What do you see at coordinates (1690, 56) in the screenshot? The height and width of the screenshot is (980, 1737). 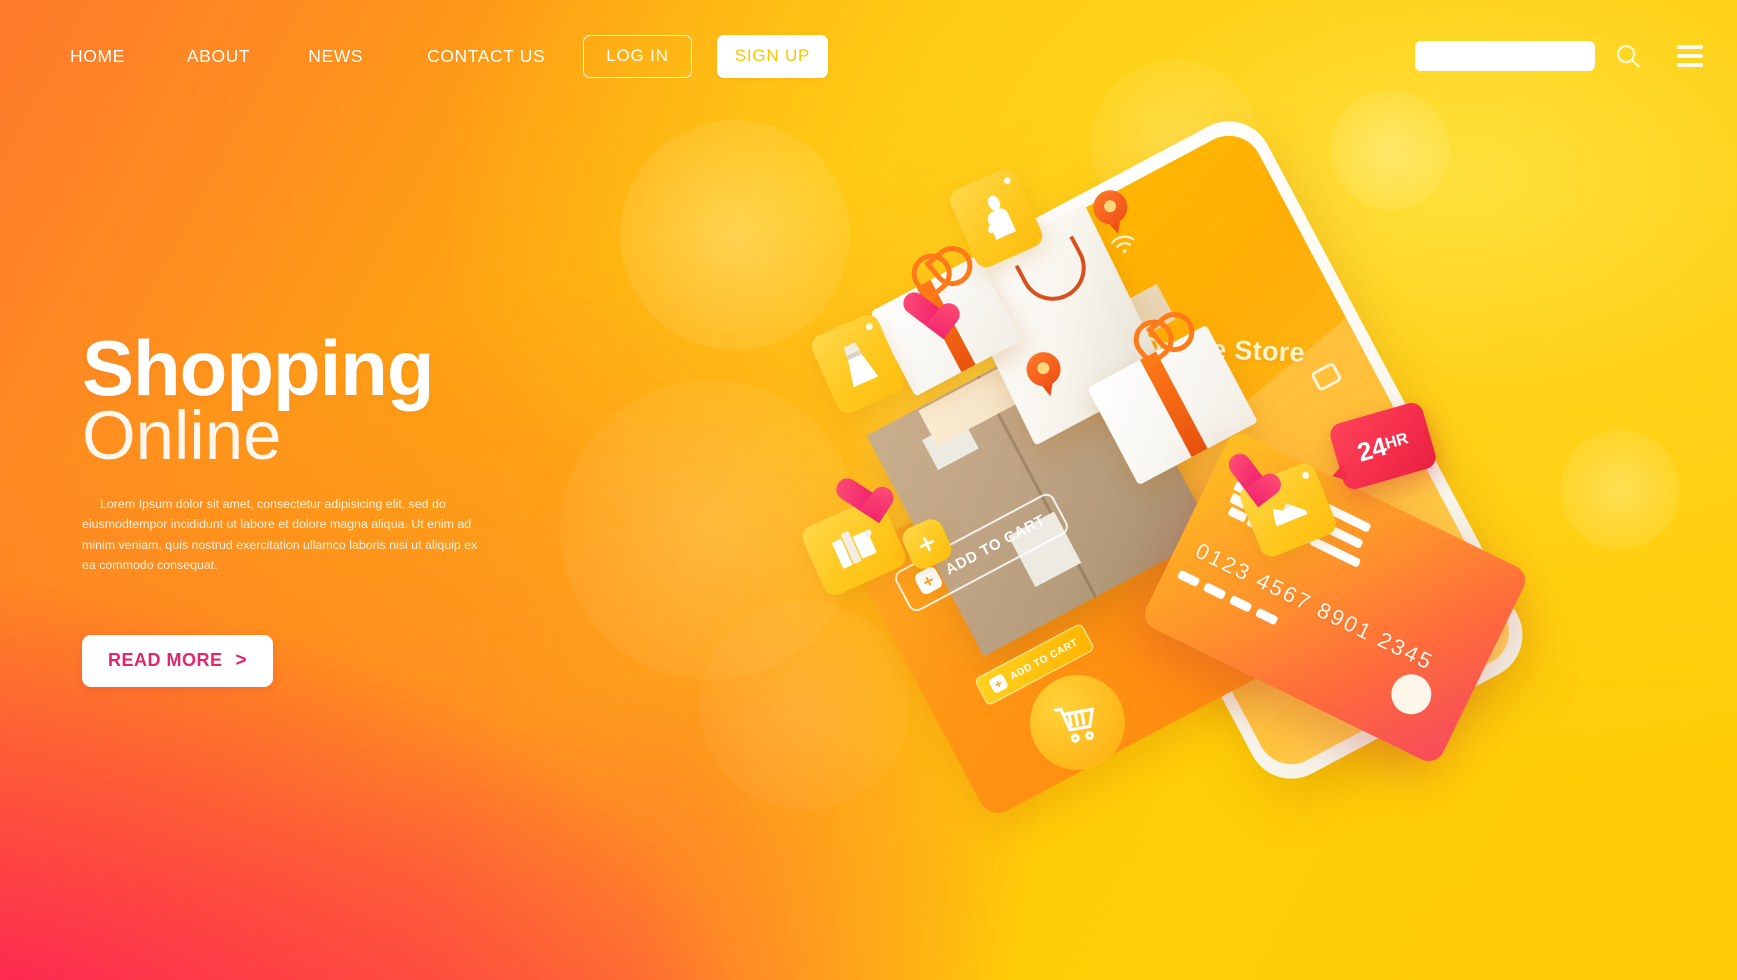 I see `hamburger-menu-icon` at bounding box center [1690, 56].